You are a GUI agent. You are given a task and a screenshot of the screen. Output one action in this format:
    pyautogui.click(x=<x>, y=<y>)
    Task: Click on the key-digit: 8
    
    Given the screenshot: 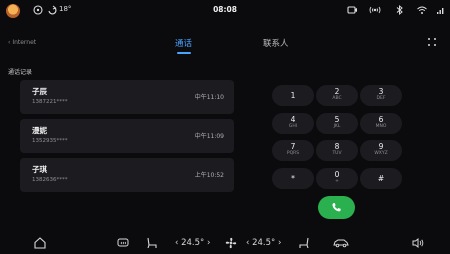 What is the action you would take?
    pyautogui.click(x=337, y=146)
    